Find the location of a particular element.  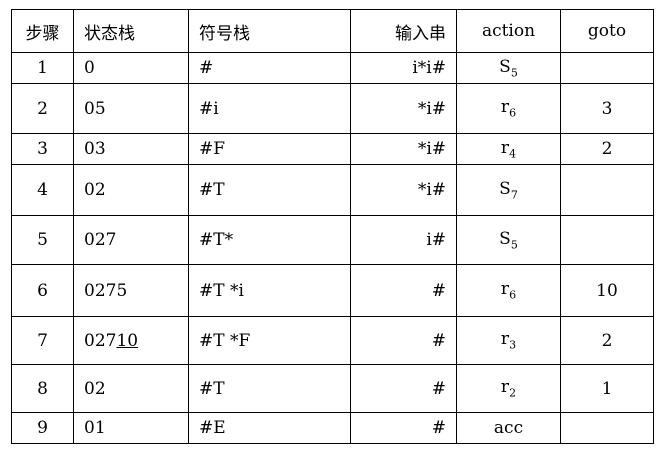

cropped-heading-fragment is located at coordinates (130, 4).